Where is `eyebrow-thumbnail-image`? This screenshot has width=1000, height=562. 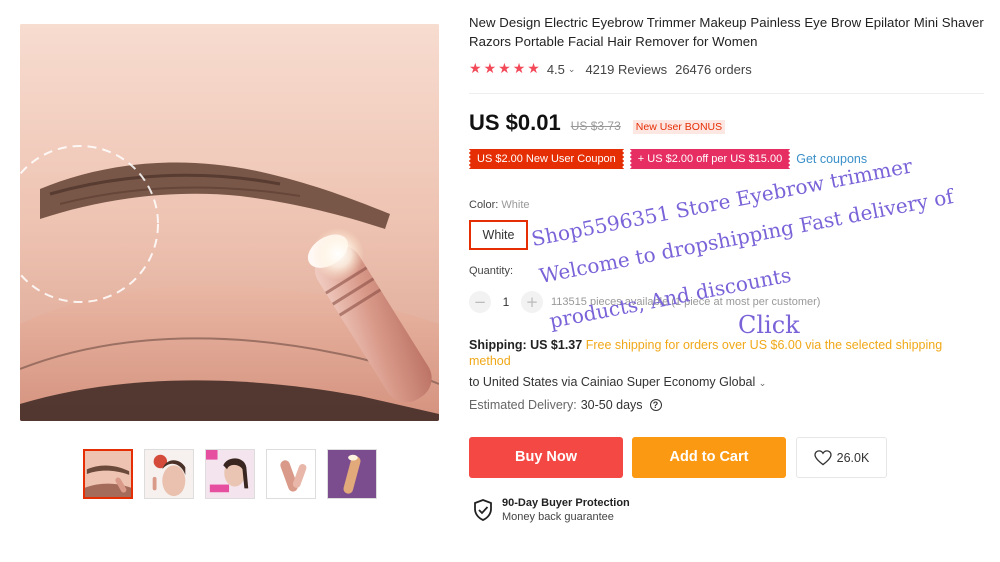
eyebrow-thumbnail-image is located at coordinates (108, 474).